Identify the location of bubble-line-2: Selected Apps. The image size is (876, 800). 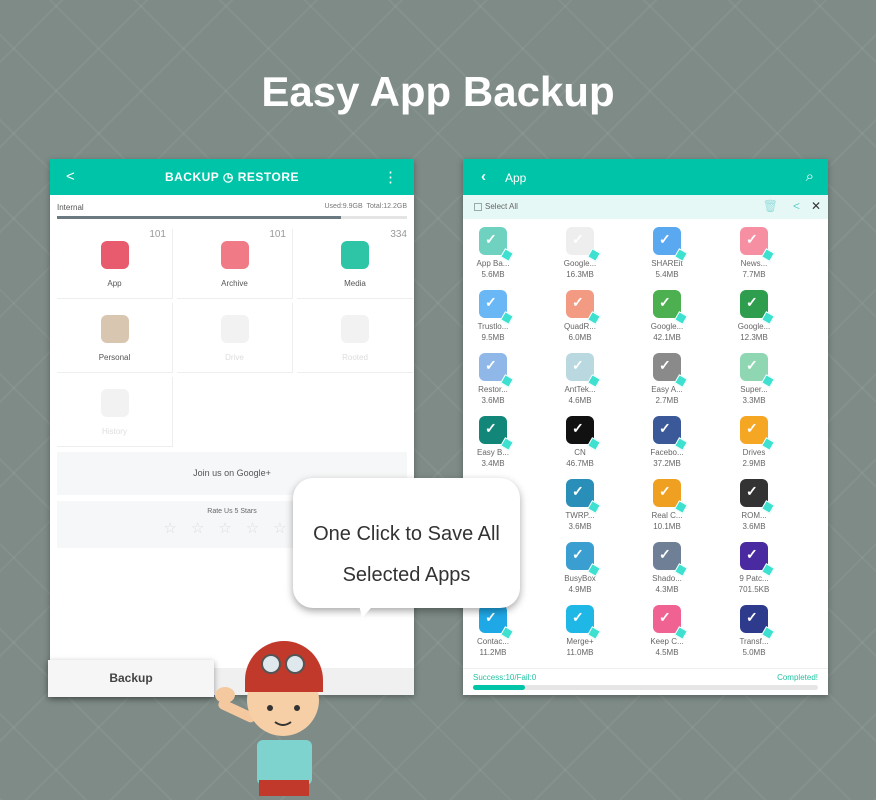
(406, 575).